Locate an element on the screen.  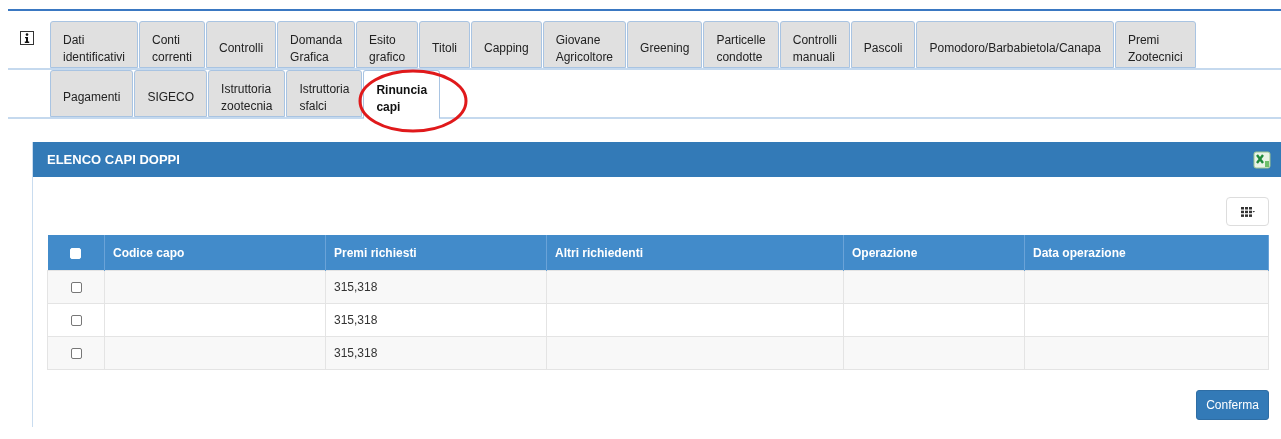
tab: Domanda Grafica is located at coordinates (316, 44).